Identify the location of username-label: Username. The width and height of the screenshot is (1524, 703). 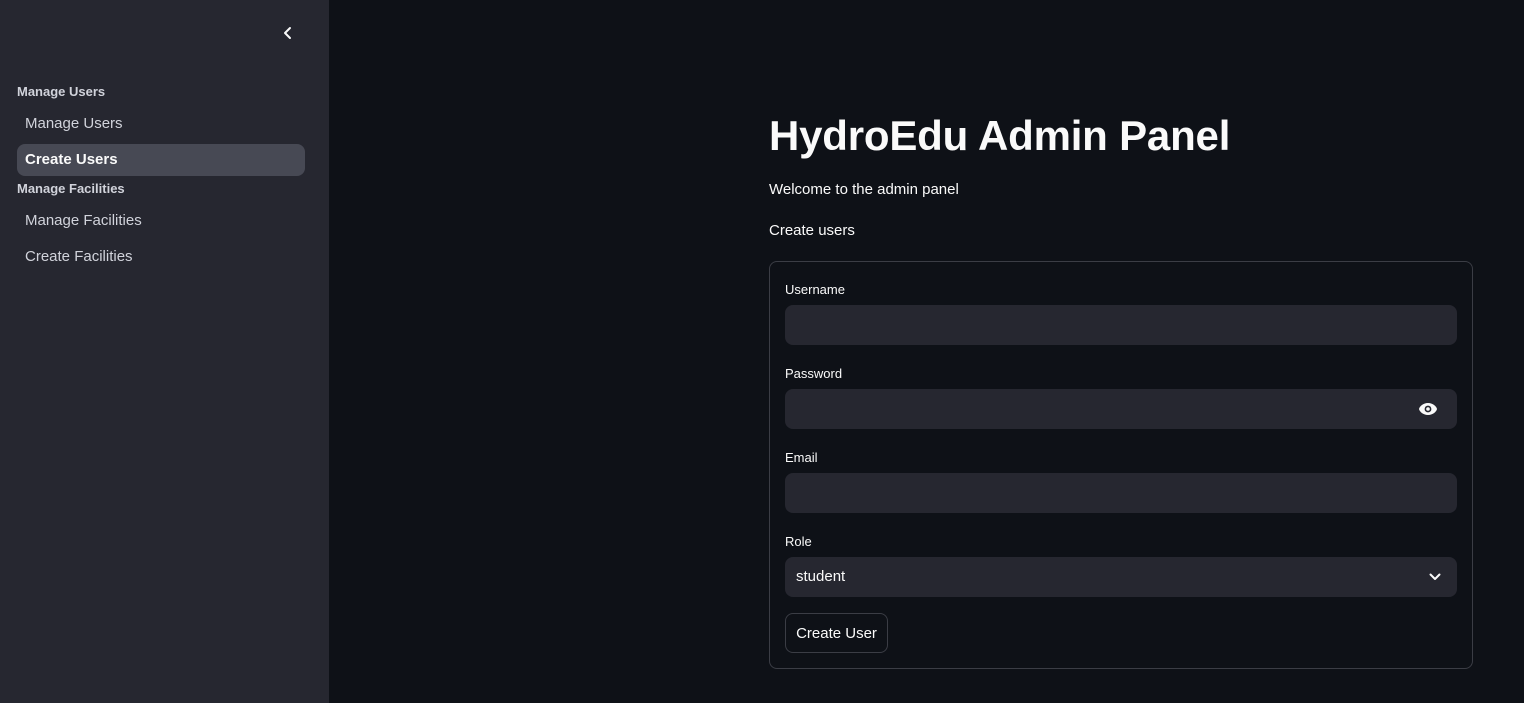
(815, 289).